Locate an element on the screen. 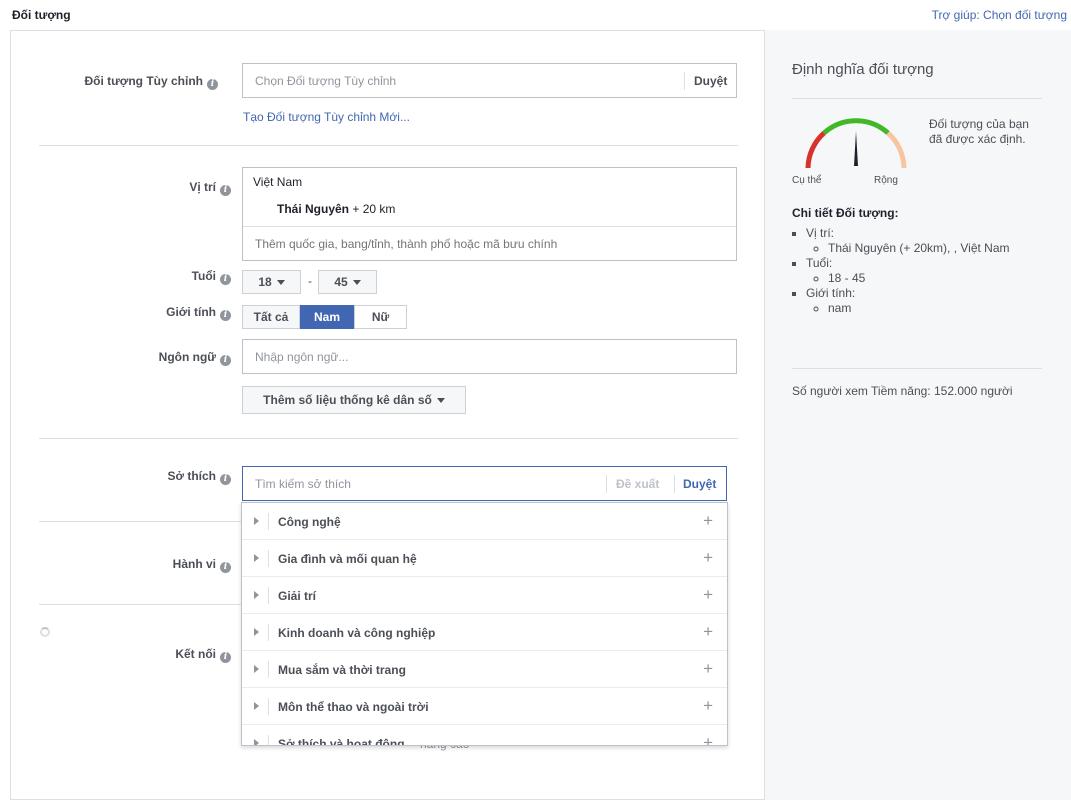  detail-age-label: Tuổi: is located at coordinates (819, 263).